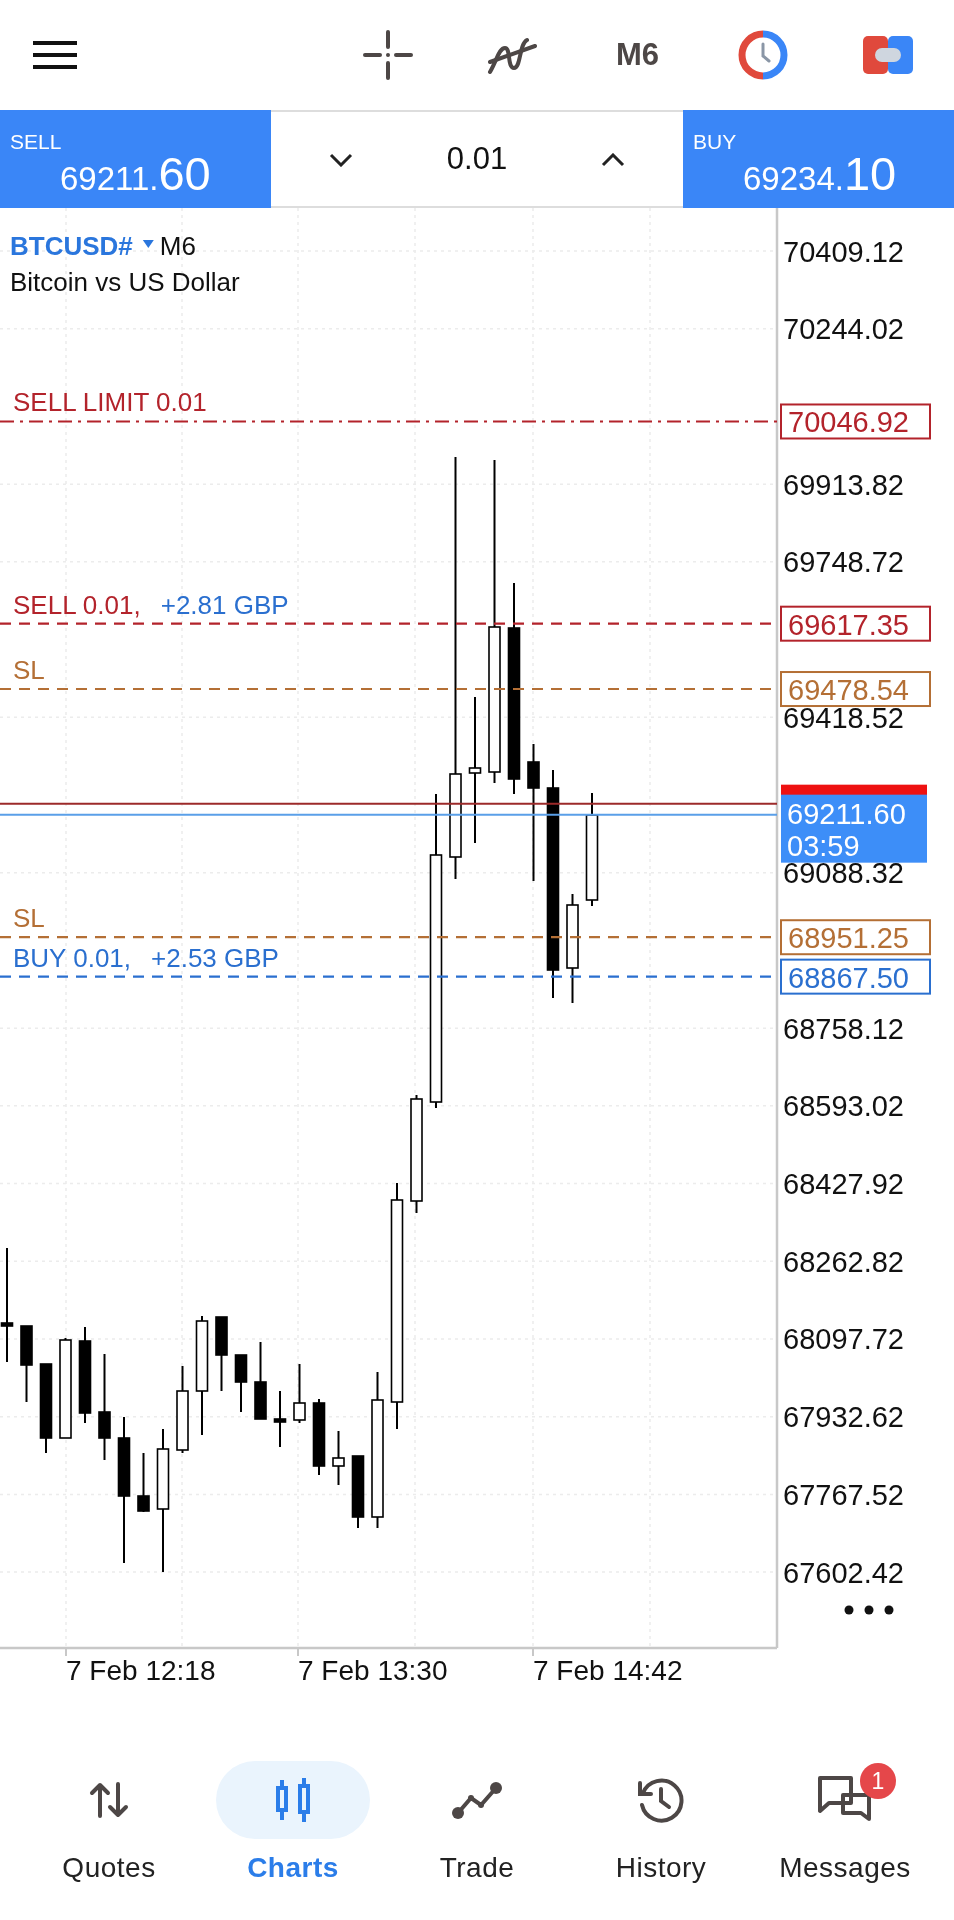 This screenshot has height=1920, width=954. What do you see at coordinates (477, 1799) in the screenshot?
I see `line-graph-icon` at bounding box center [477, 1799].